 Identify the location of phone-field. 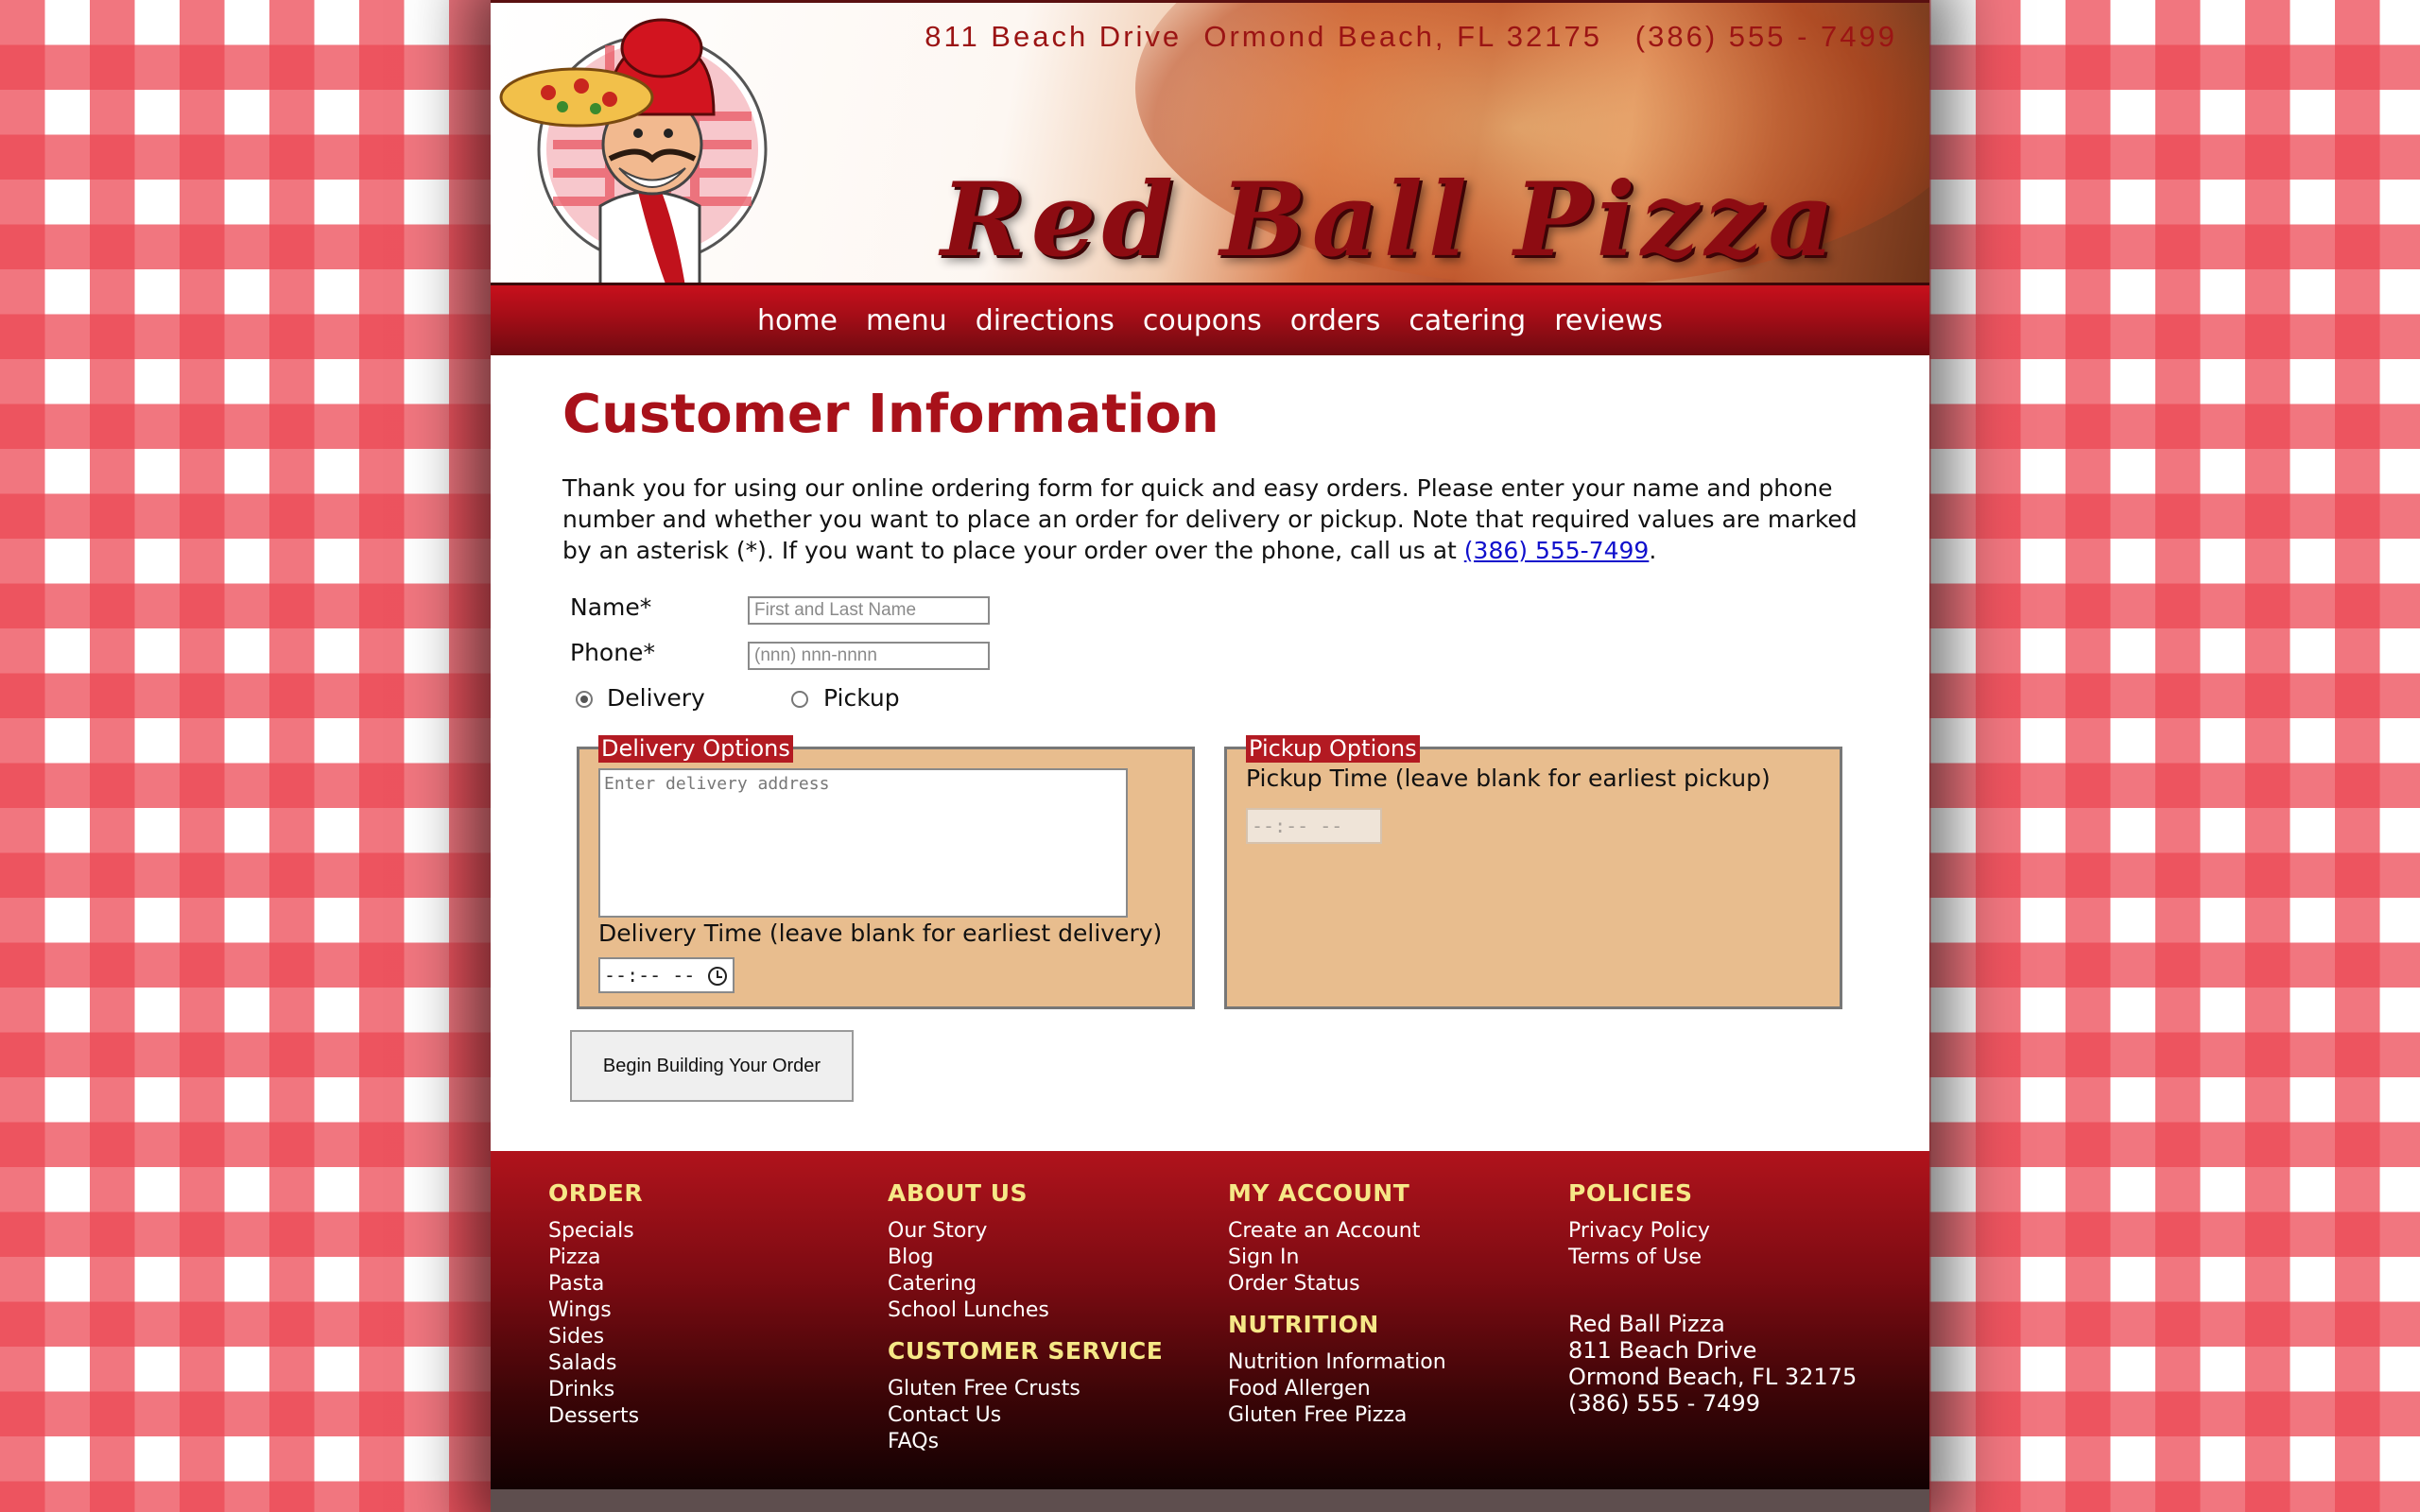
(869, 656).